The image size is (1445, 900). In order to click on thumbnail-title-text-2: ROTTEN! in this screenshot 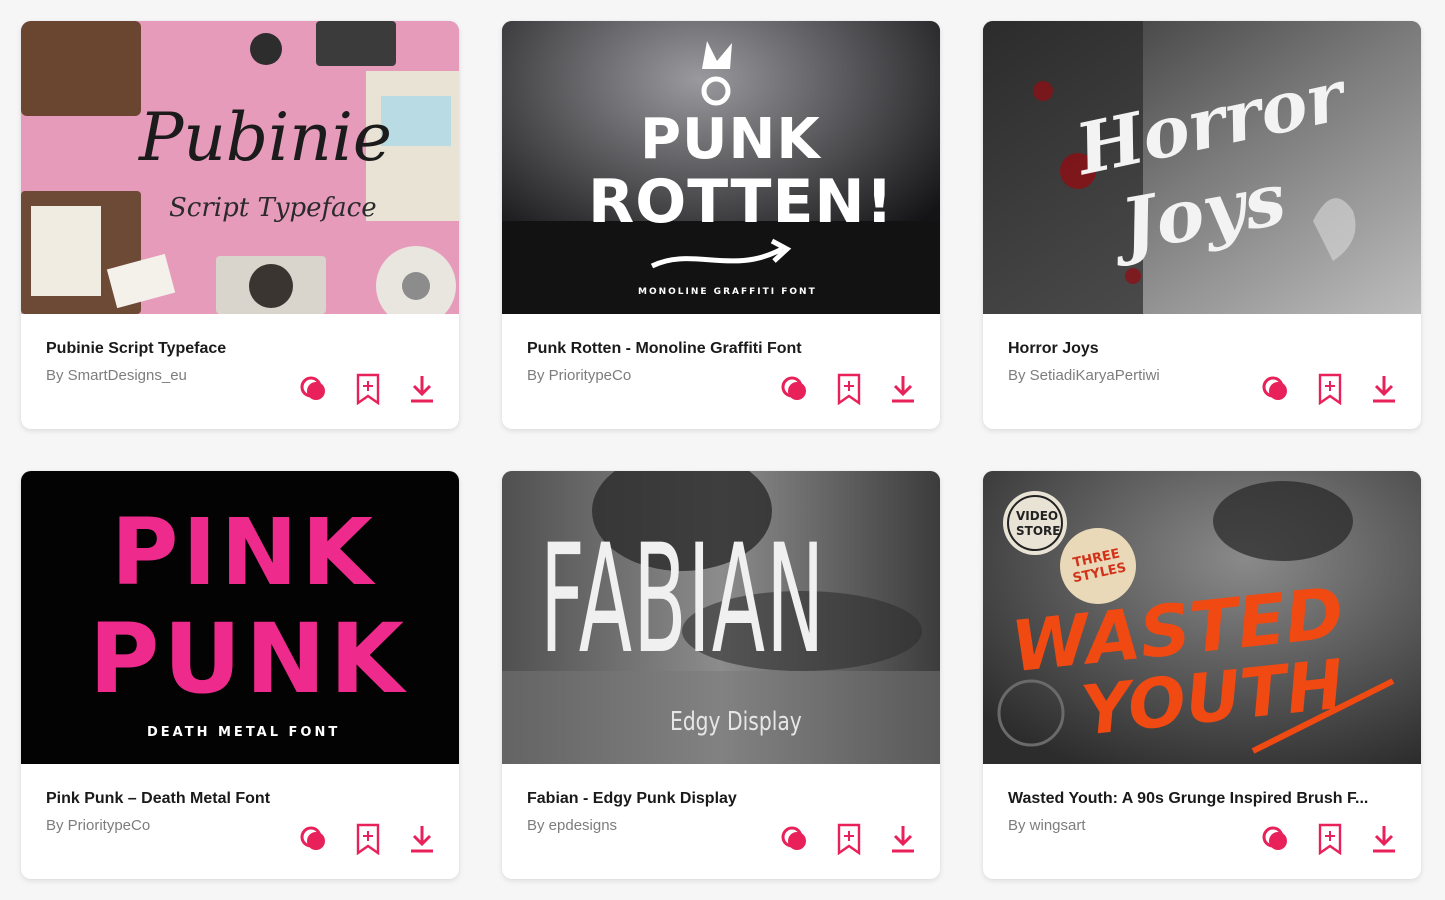, I will do `click(741, 202)`.